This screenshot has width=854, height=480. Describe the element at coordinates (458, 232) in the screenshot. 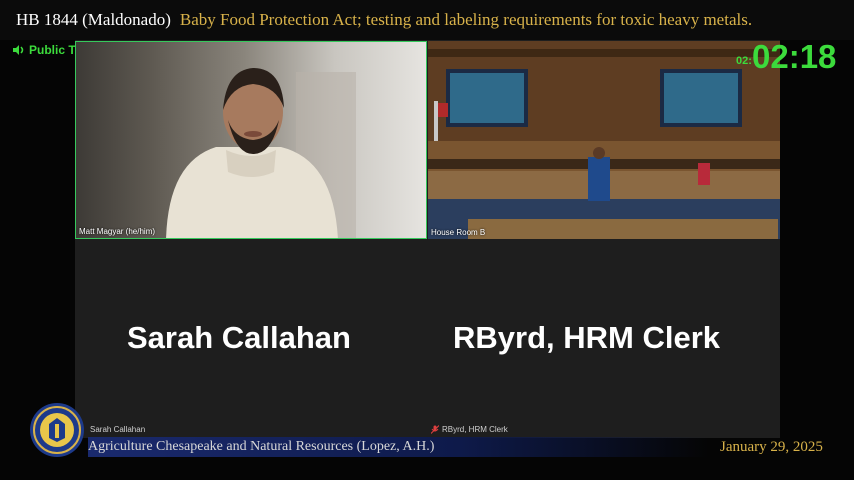

I see `room-name-label: House Room B` at that location.